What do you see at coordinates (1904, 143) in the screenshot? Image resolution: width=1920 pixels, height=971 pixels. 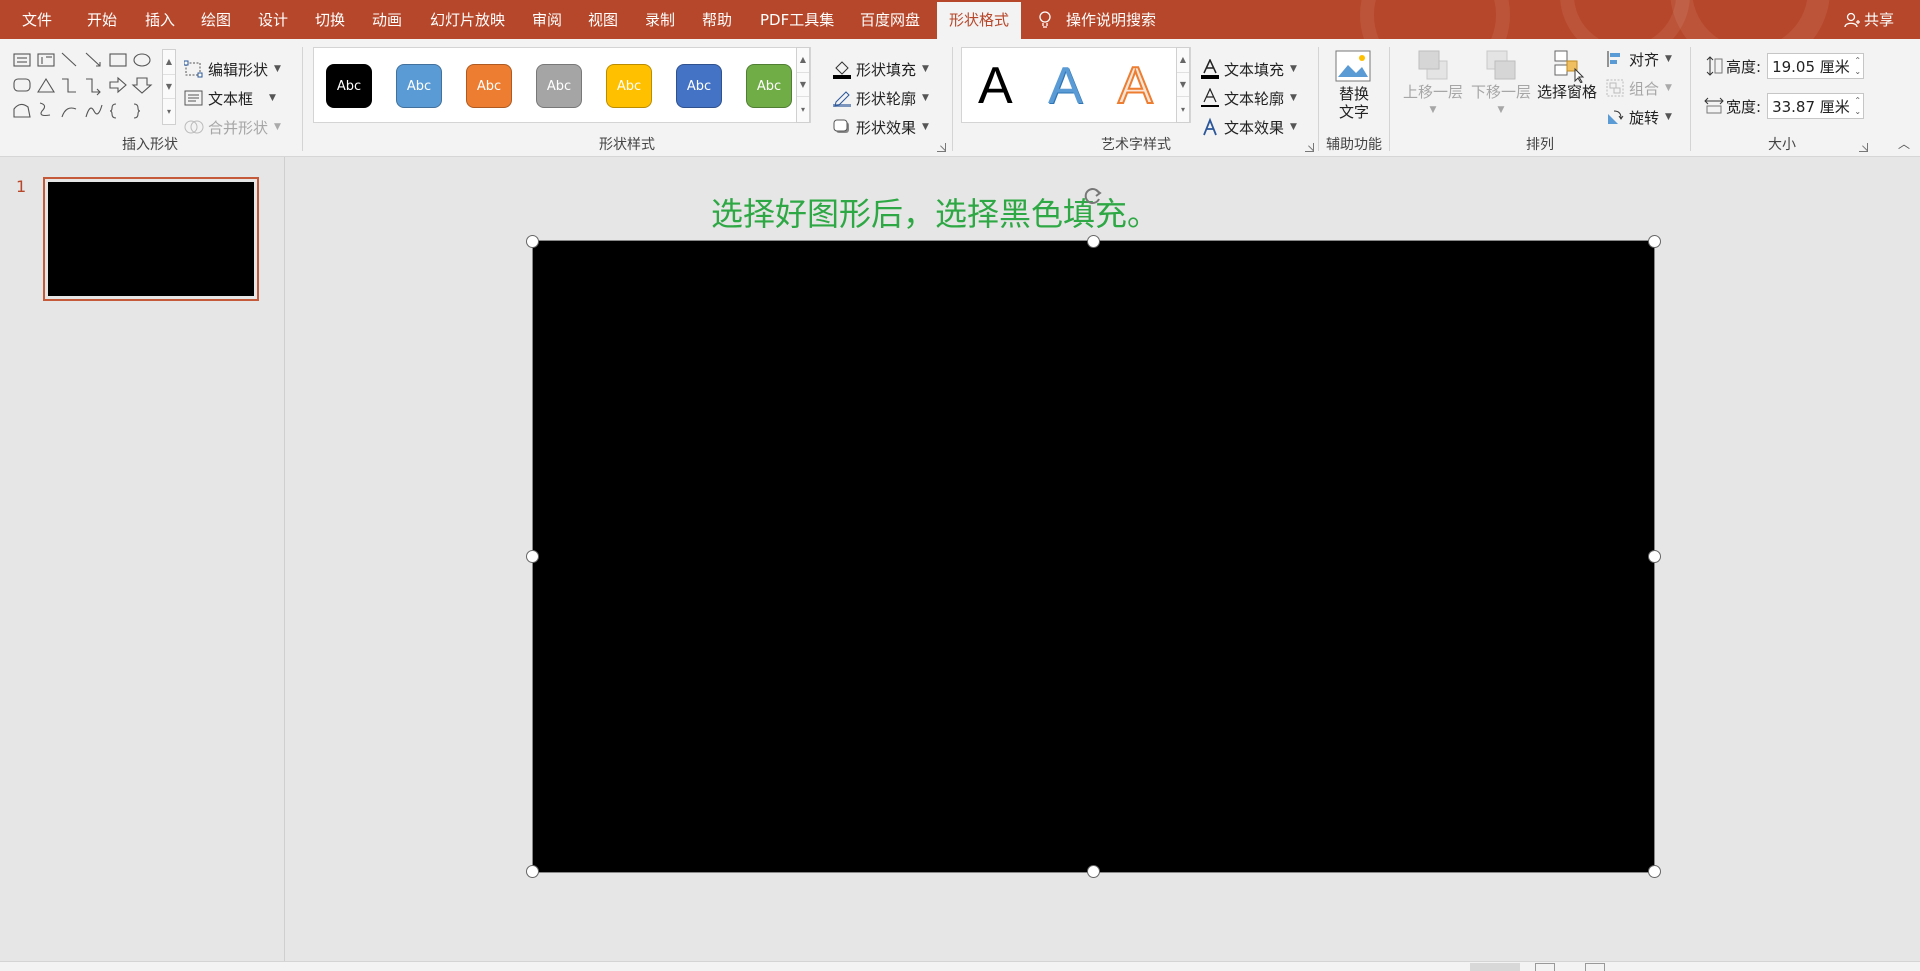 I see `collapse-ribbon-icon: ︿` at bounding box center [1904, 143].